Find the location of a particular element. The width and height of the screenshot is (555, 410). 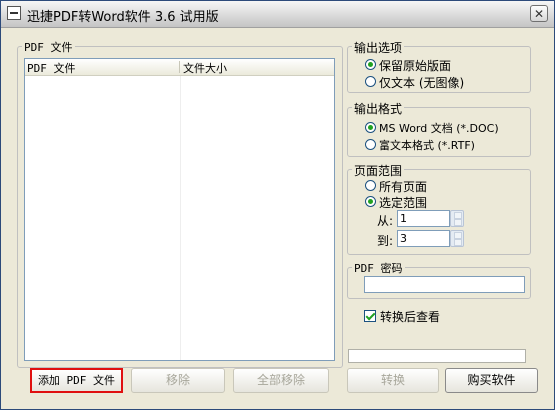

system-menu-icon is located at coordinates (14, 13).